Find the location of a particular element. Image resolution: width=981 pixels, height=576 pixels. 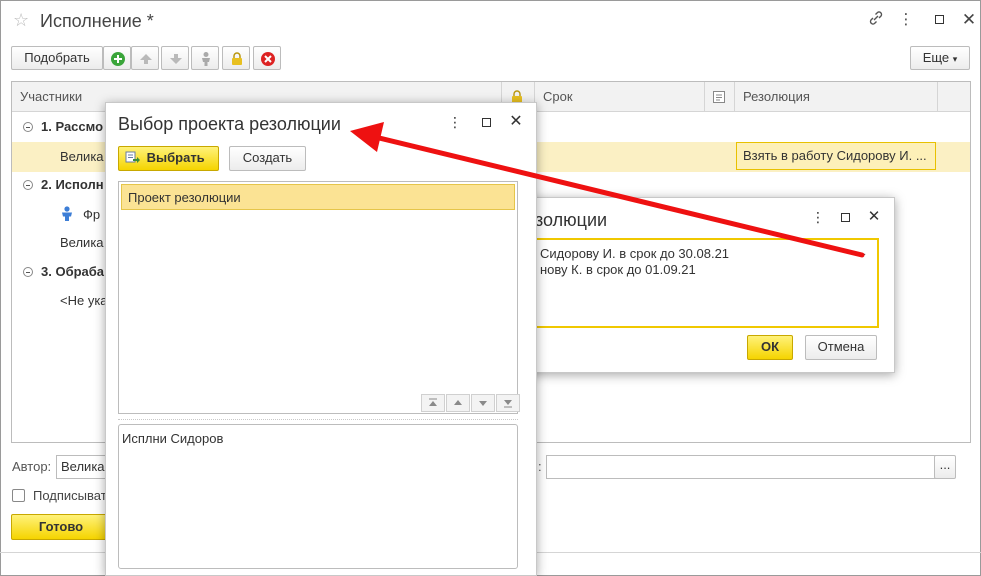

annotation-arrow is located at coordinates (607, 190).